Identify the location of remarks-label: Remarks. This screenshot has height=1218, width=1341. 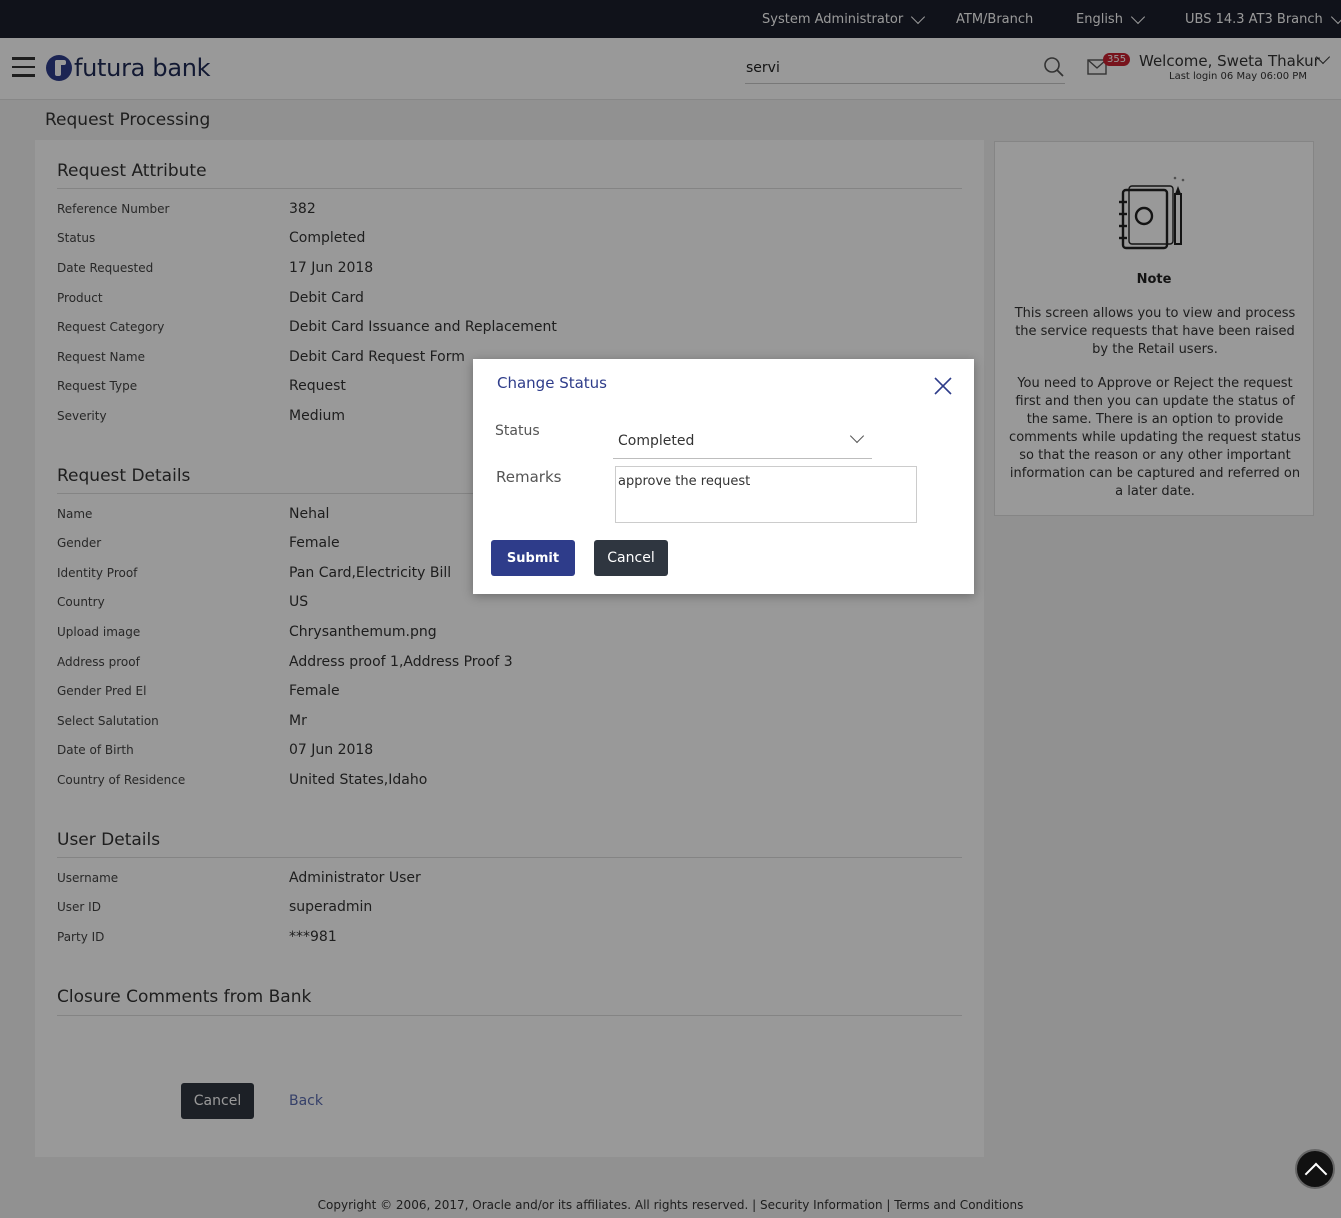
(529, 477).